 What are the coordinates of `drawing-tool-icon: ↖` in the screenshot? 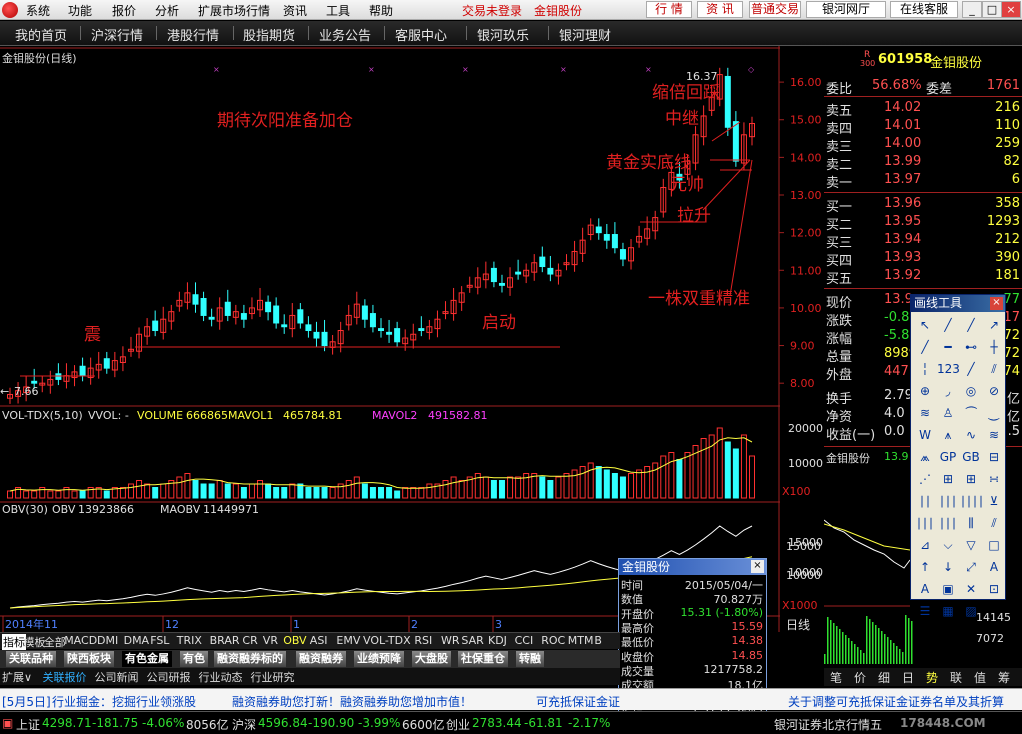 It's located at (925, 325).